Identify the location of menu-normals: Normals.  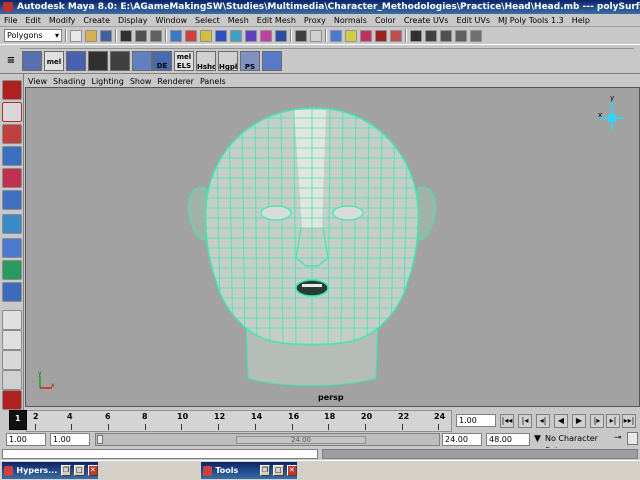
(350, 20).